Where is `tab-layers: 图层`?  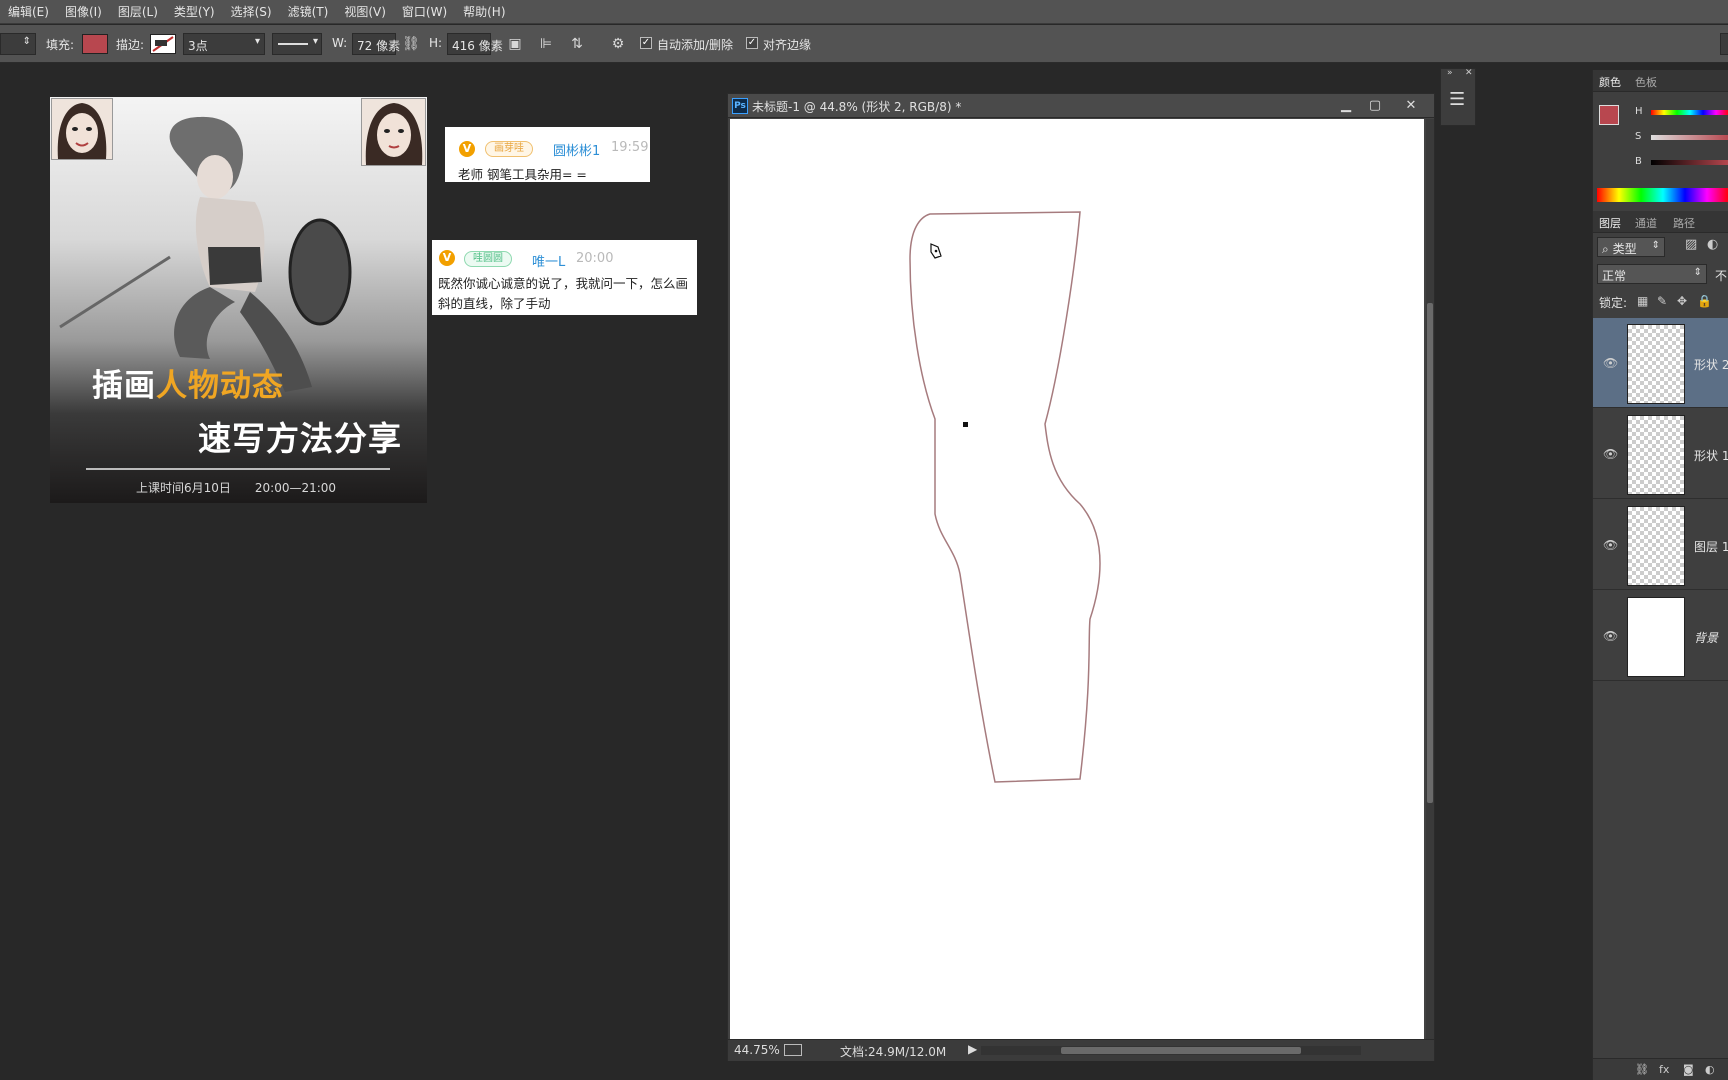 tab-layers: 图层 is located at coordinates (1610, 223).